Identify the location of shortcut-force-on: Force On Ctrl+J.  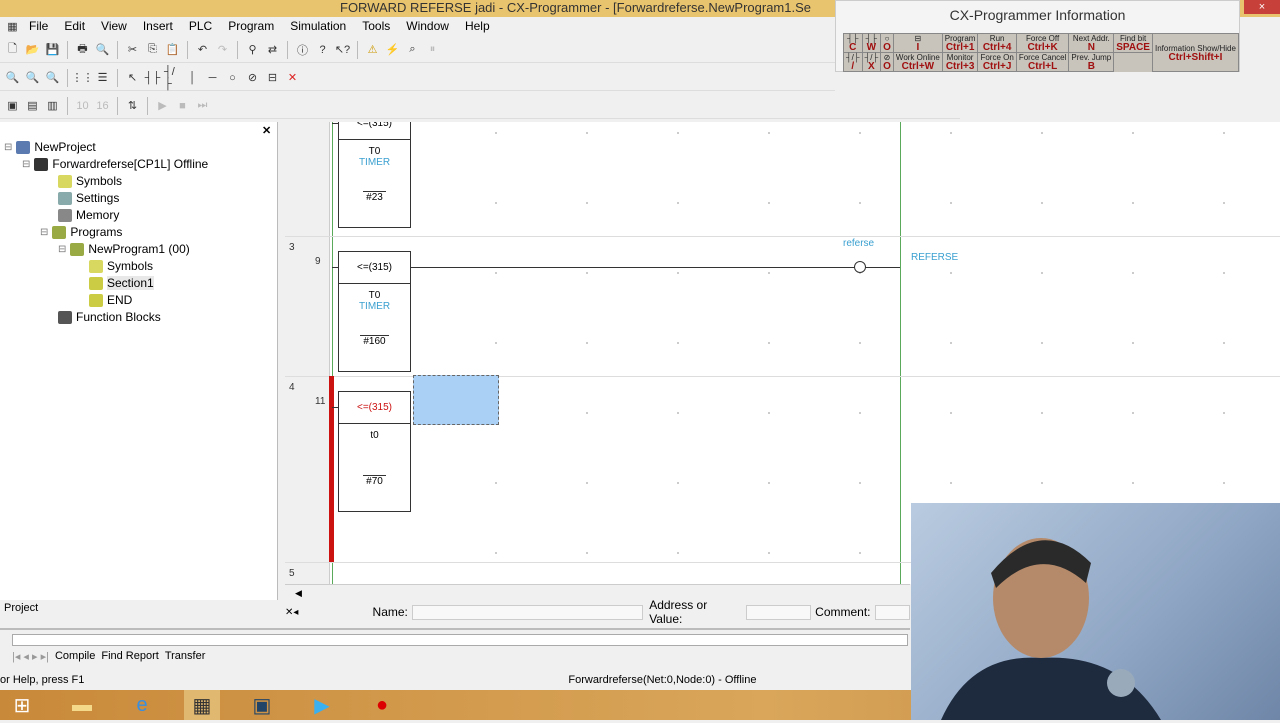
(997, 62).